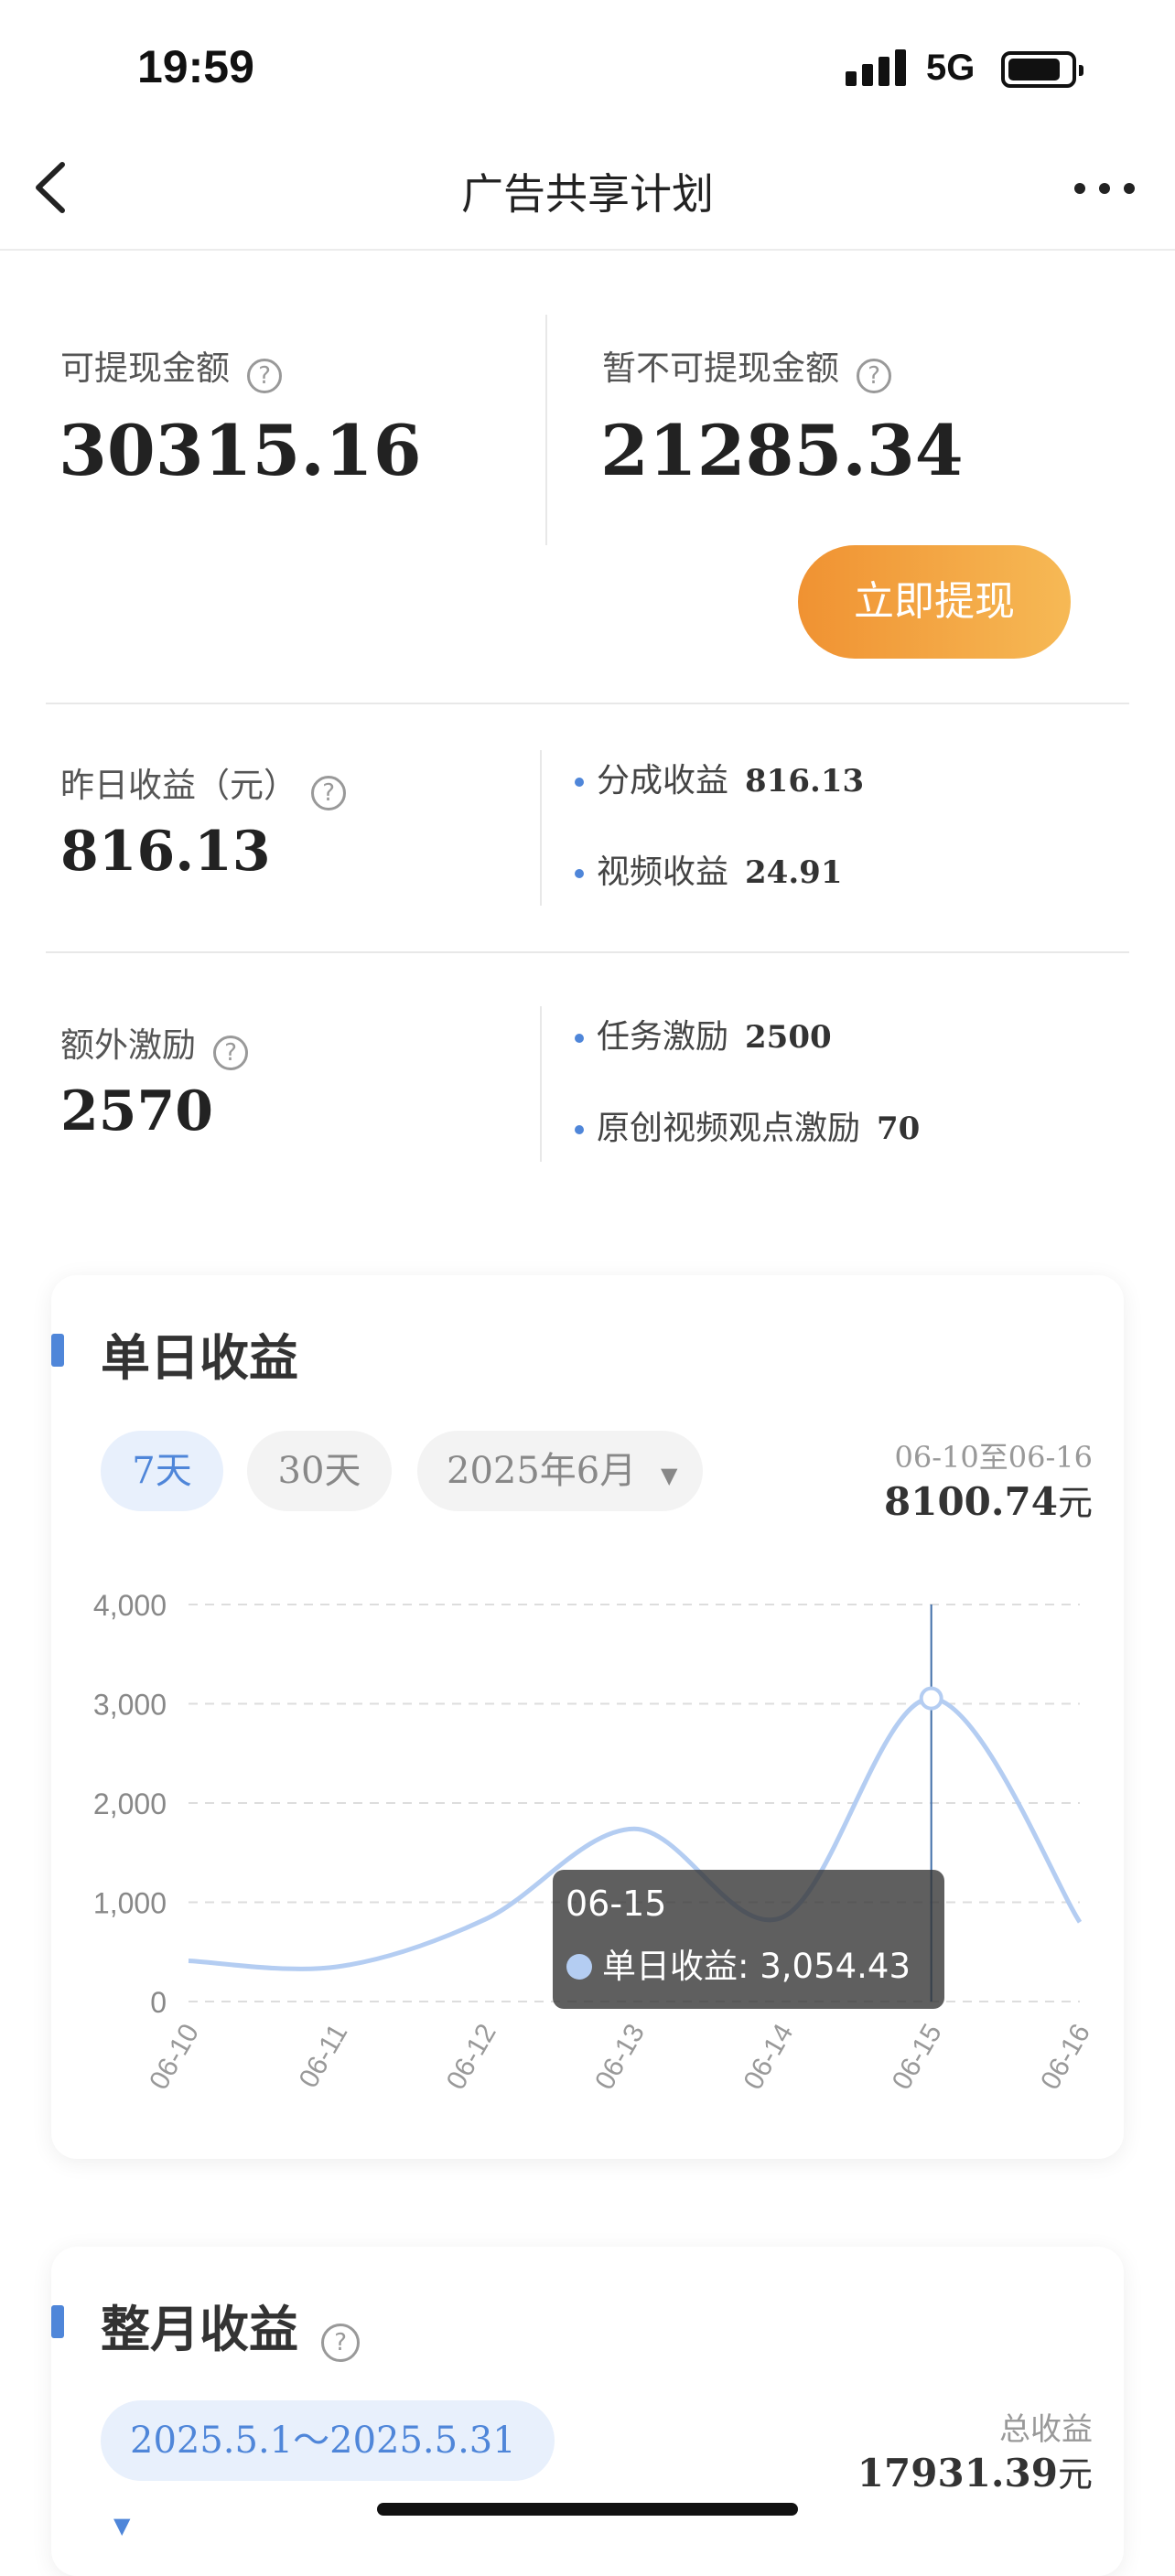 This screenshot has height=2576, width=1175. What do you see at coordinates (587, 250) in the screenshot?
I see `nav-divider` at bounding box center [587, 250].